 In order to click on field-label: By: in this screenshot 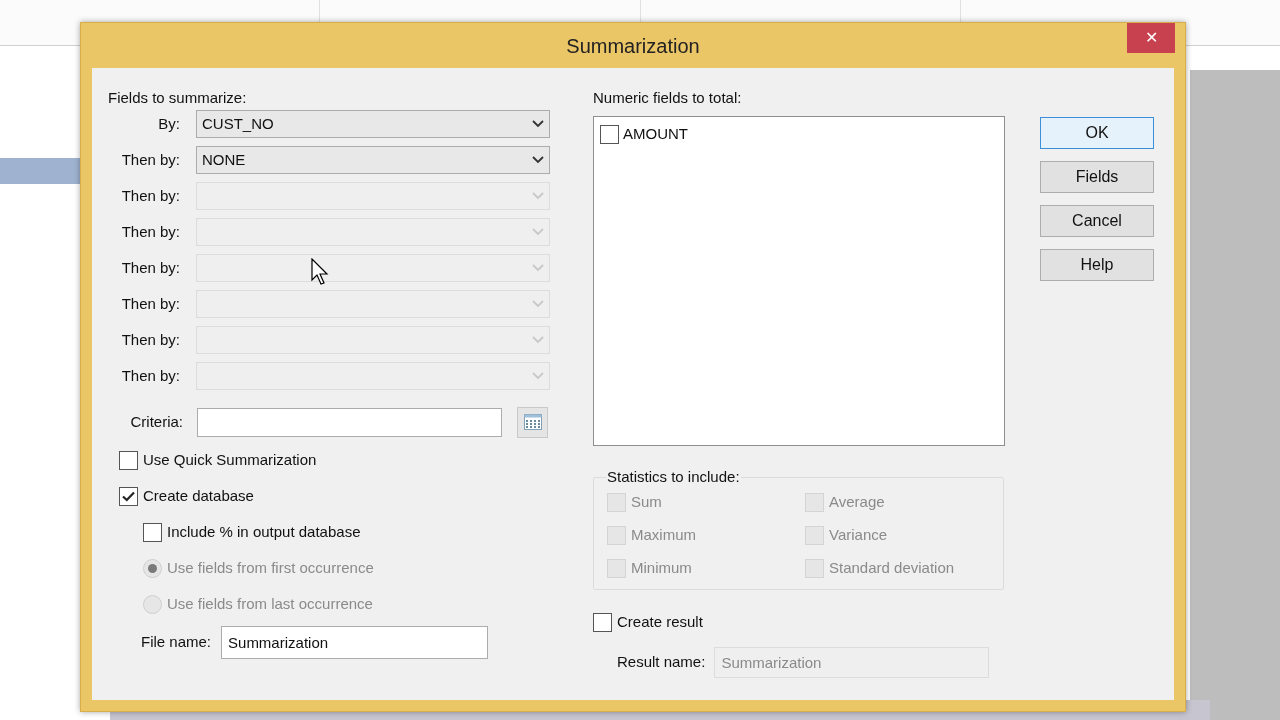, I will do `click(169, 123)`.